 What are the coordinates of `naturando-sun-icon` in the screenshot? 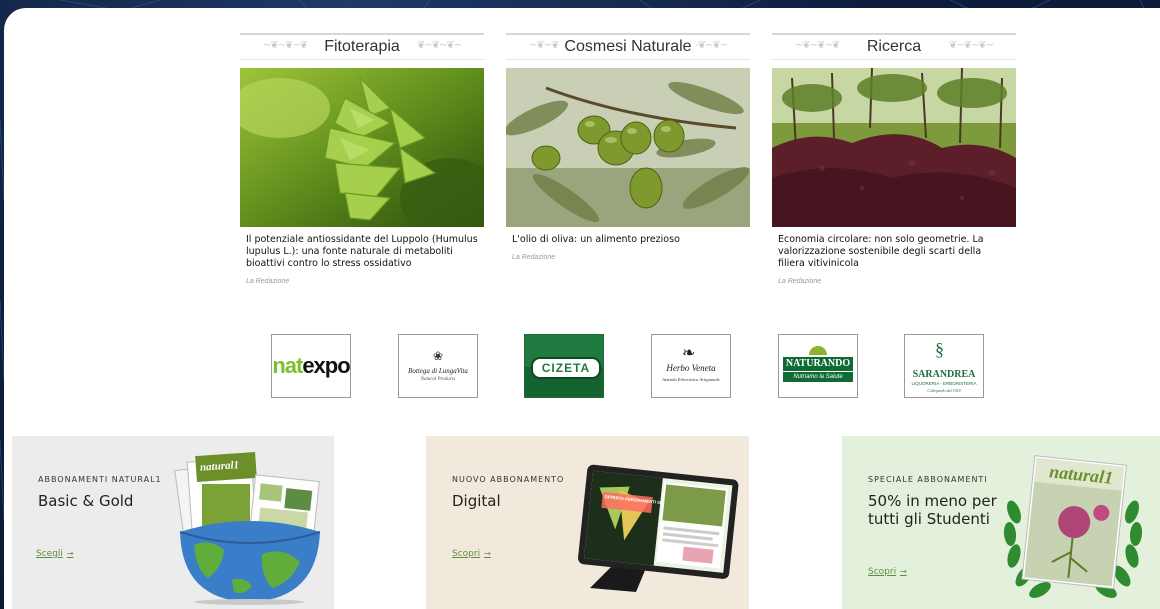 It's located at (818, 350).